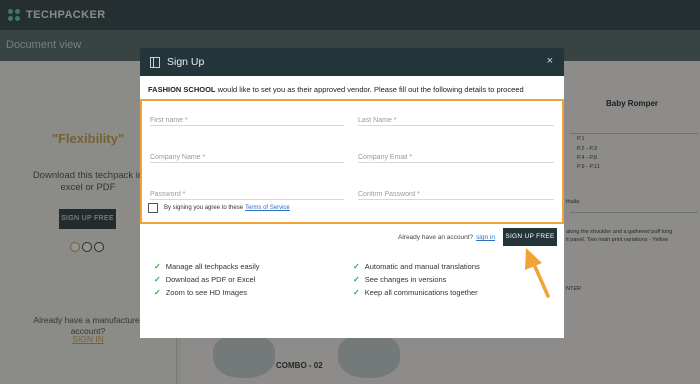 The image size is (700, 384). I want to click on have-account-text: Already have an account? sign in, so click(446, 237).